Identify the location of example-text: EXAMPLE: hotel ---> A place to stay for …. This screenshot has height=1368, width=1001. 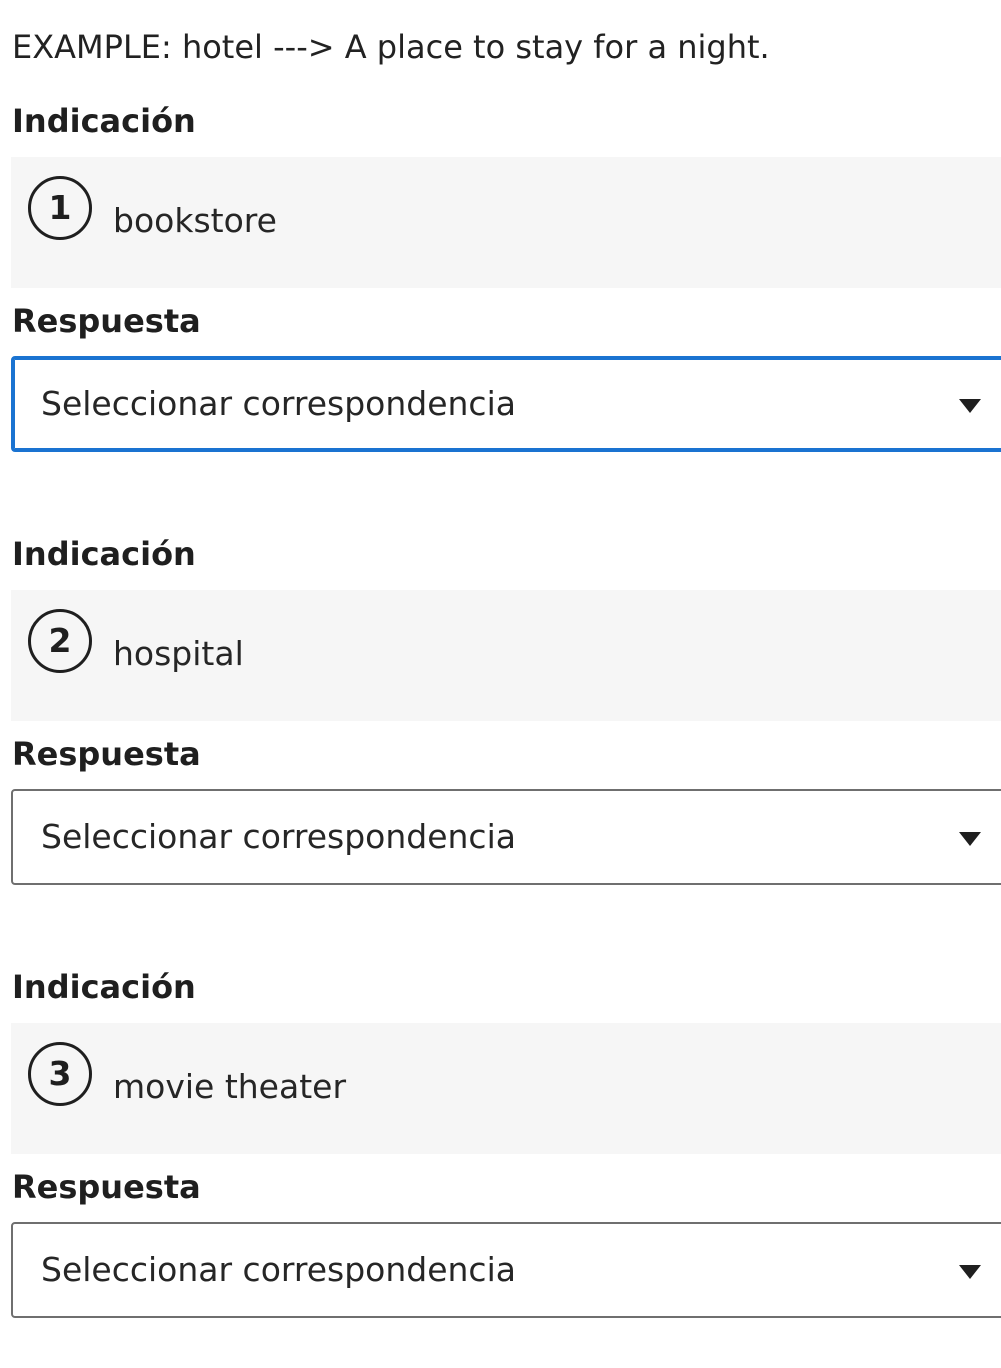
(391, 47).